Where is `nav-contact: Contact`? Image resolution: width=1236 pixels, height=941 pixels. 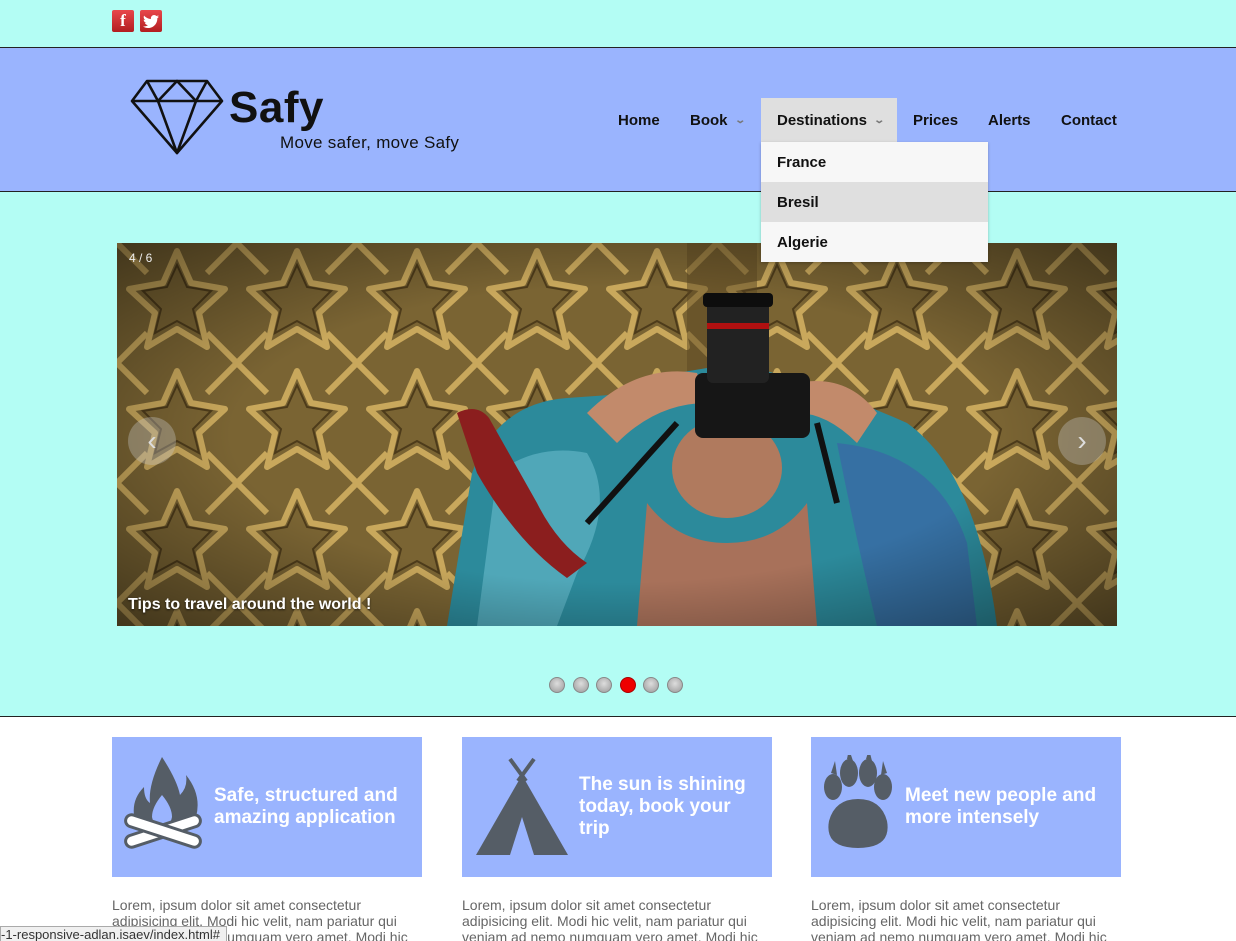
nav-contact: Contact is located at coordinates (1089, 120).